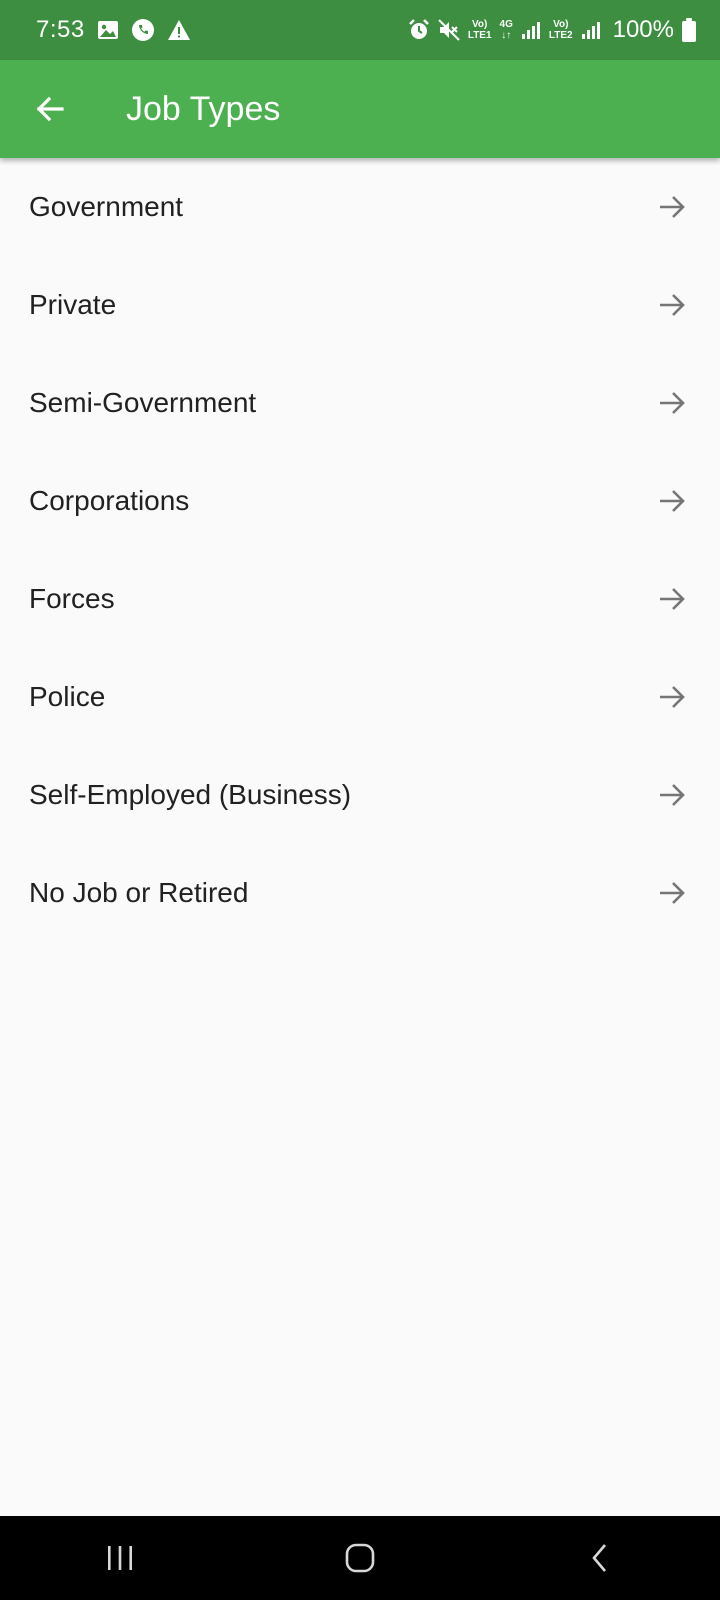 This screenshot has width=720, height=1600. I want to click on recents-button, so click(120, 1558).